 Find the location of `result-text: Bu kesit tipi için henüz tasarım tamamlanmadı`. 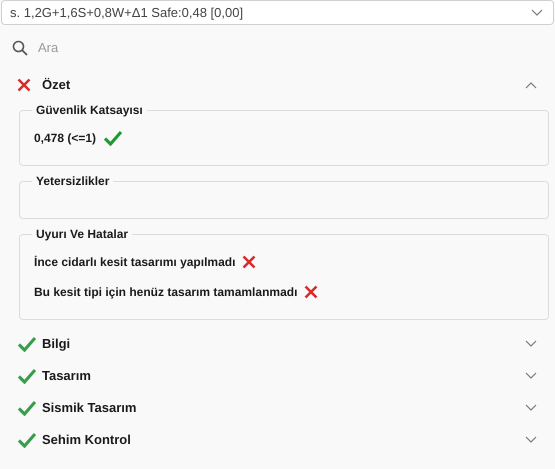

result-text: Bu kesit tipi için henüz tasarım tamamlanmadı is located at coordinates (166, 292).